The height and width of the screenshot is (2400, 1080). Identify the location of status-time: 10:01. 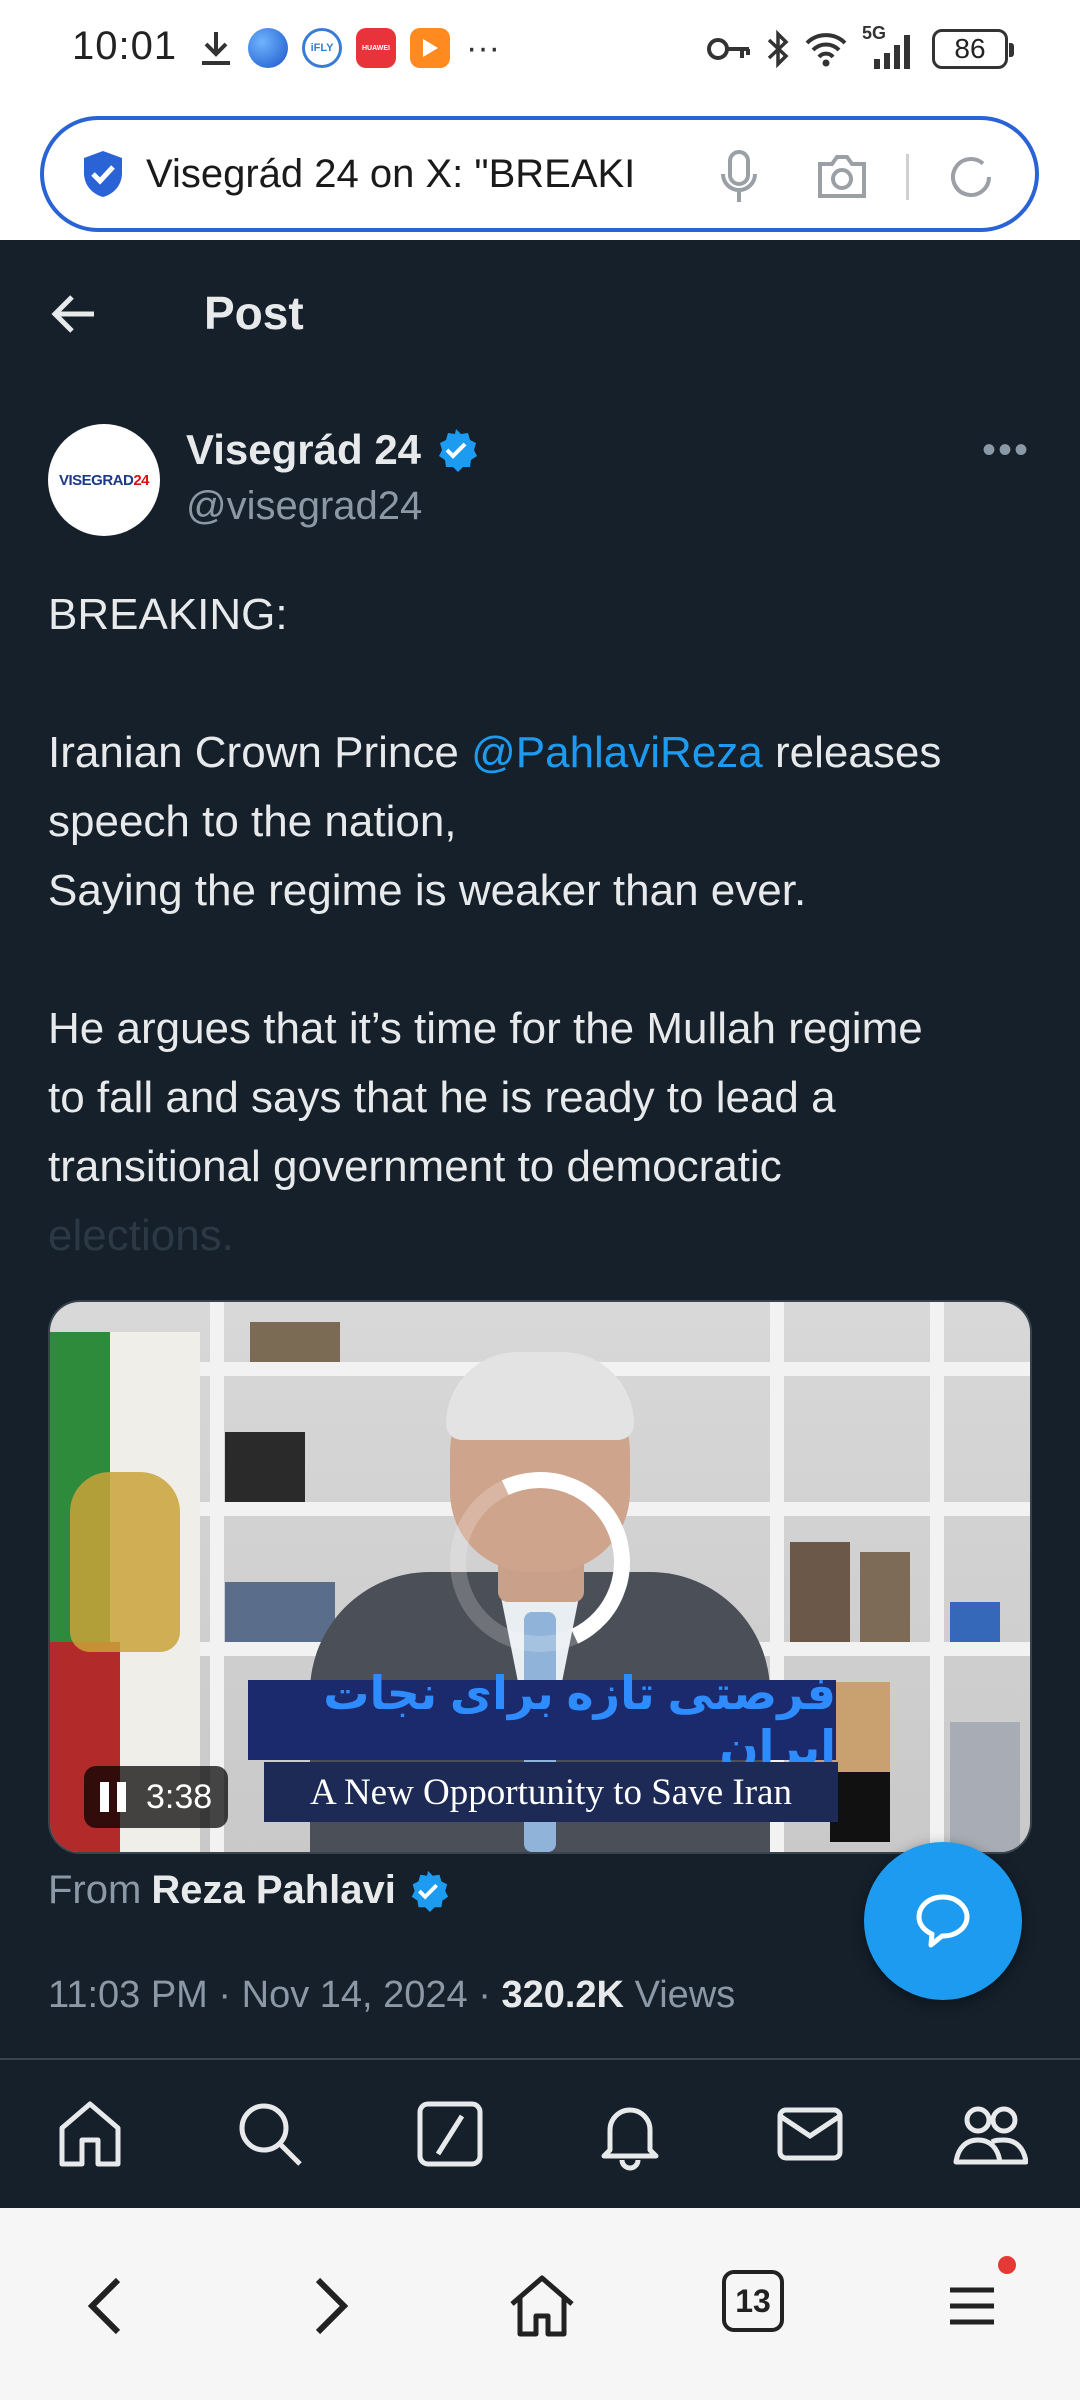
(125, 46).